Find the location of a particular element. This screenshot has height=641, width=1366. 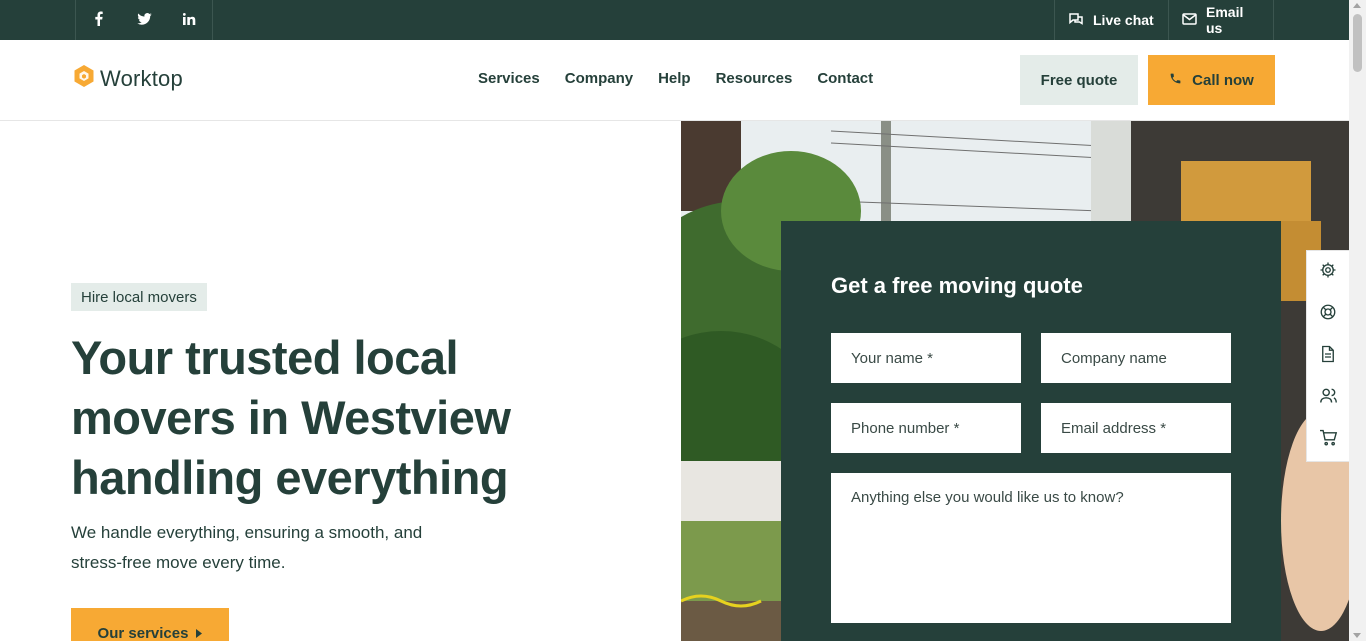

main-nav: Services Company Help Resources Contact is located at coordinates (675, 78).